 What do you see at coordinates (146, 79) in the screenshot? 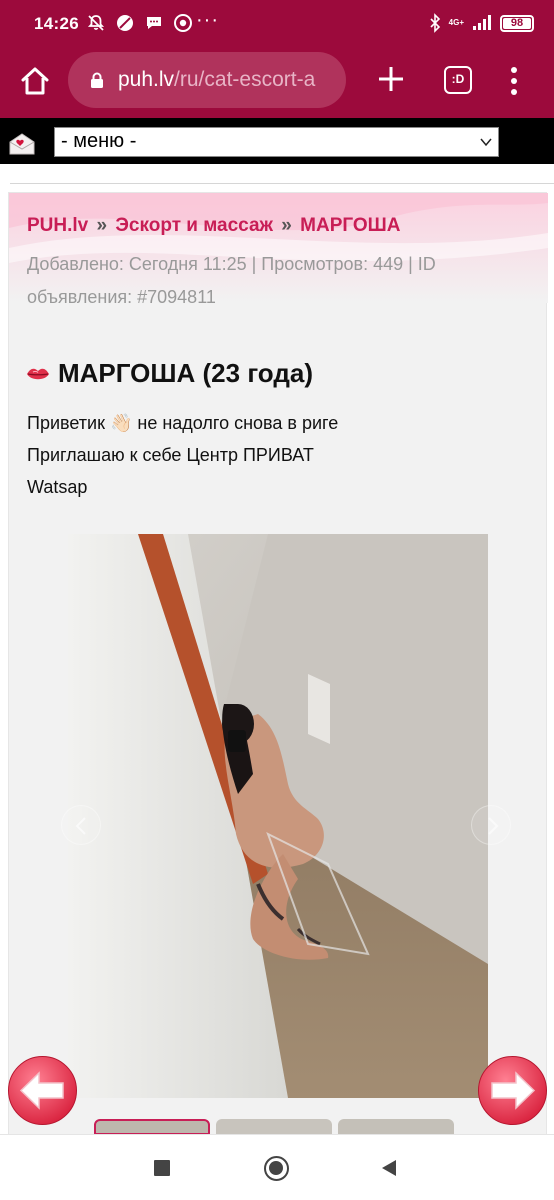
I see `url-host: puh.lv` at bounding box center [146, 79].